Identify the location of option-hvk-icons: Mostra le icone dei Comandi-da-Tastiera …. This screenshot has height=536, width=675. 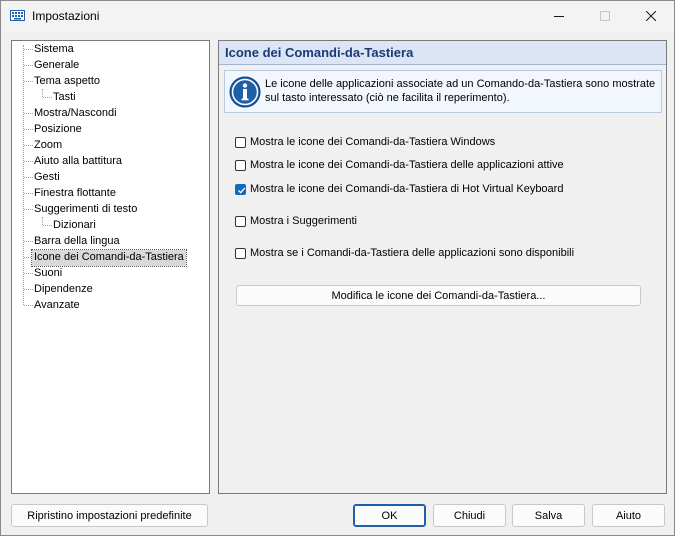
(399, 189).